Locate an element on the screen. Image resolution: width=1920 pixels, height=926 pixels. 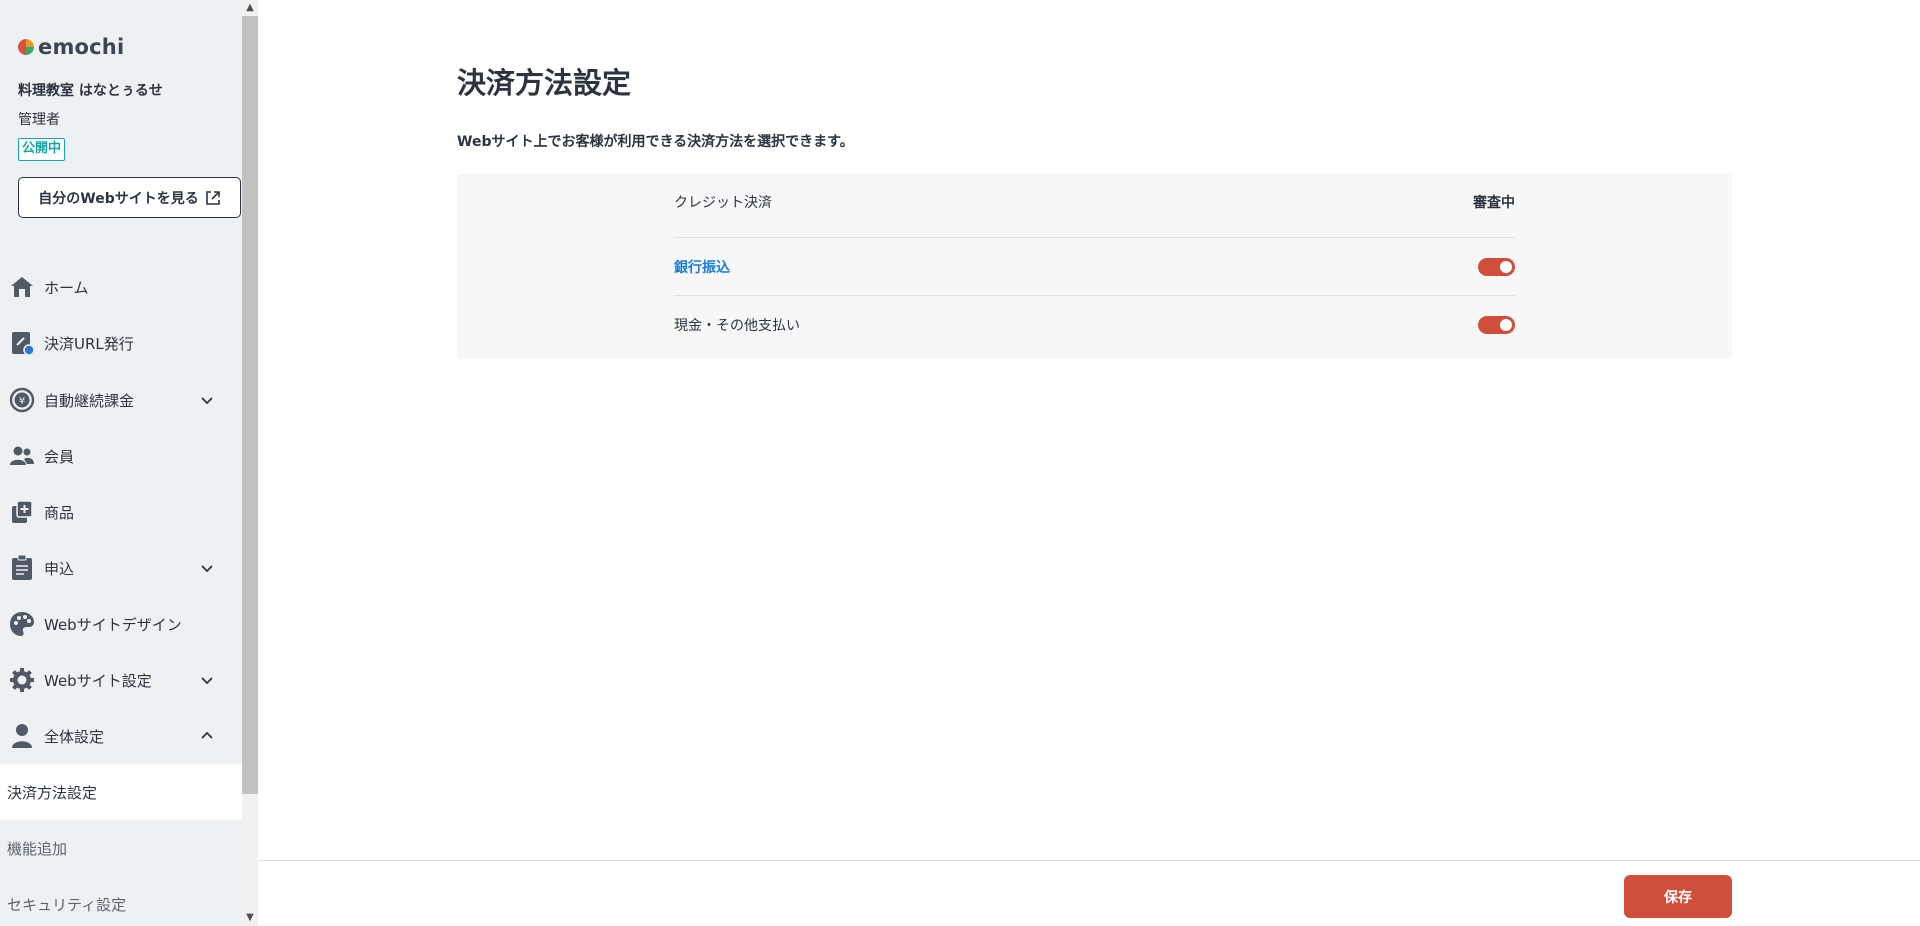
user-role: 管理者 is located at coordinates (39, 120).